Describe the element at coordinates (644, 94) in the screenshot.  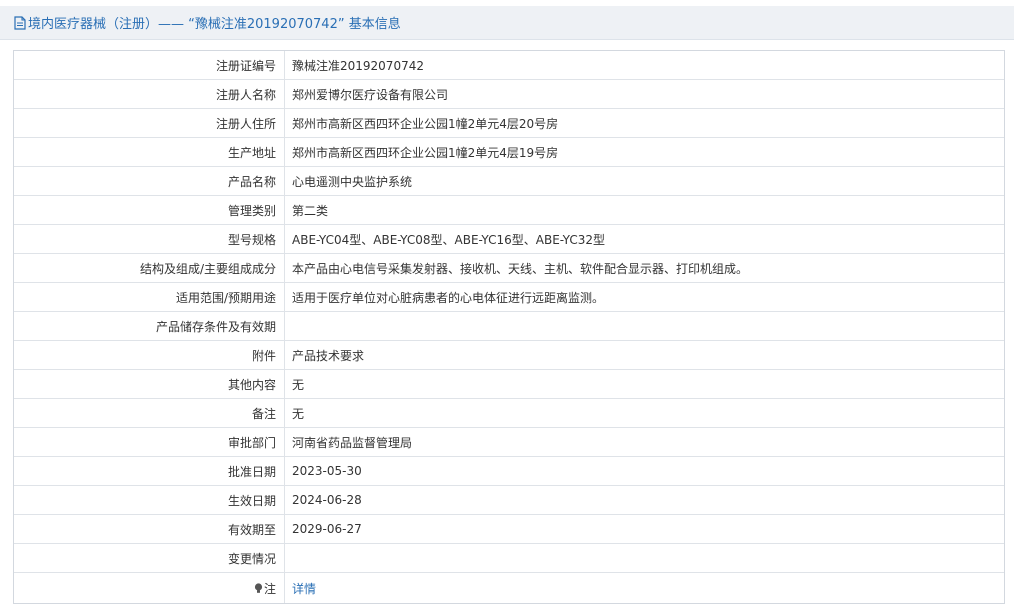
I see `row-value: 郑州爱博尔医疗设备有限公司` at that location.